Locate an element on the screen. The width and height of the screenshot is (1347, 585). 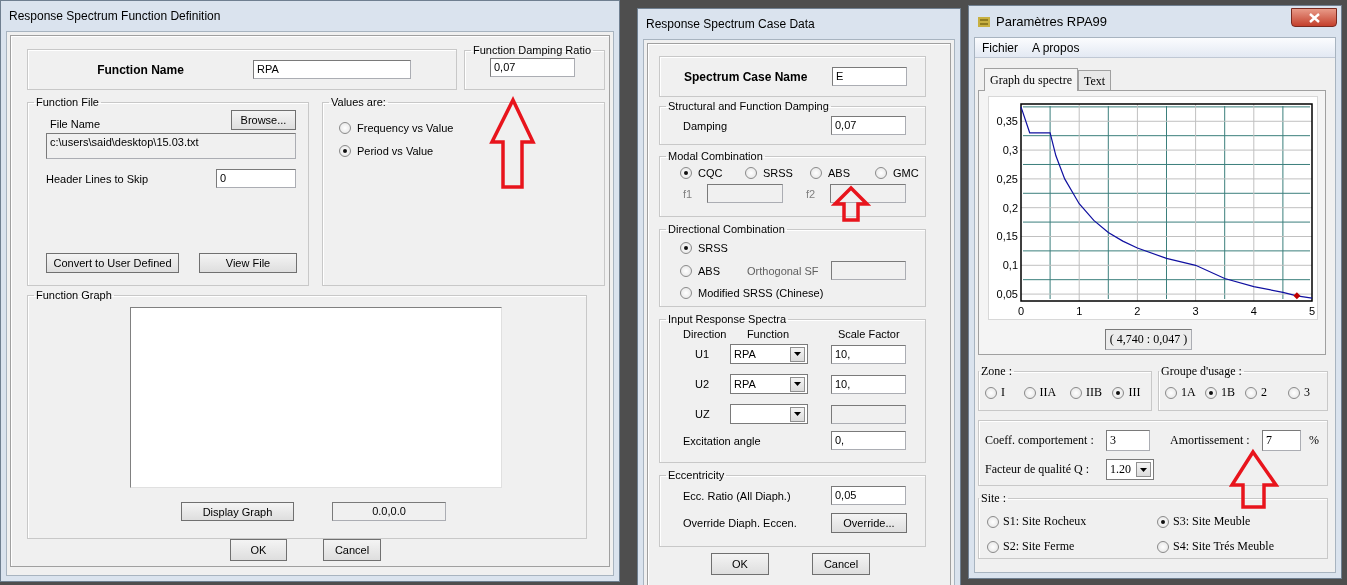
dropdown: 1.20 is located at coordinates (1130, 469).